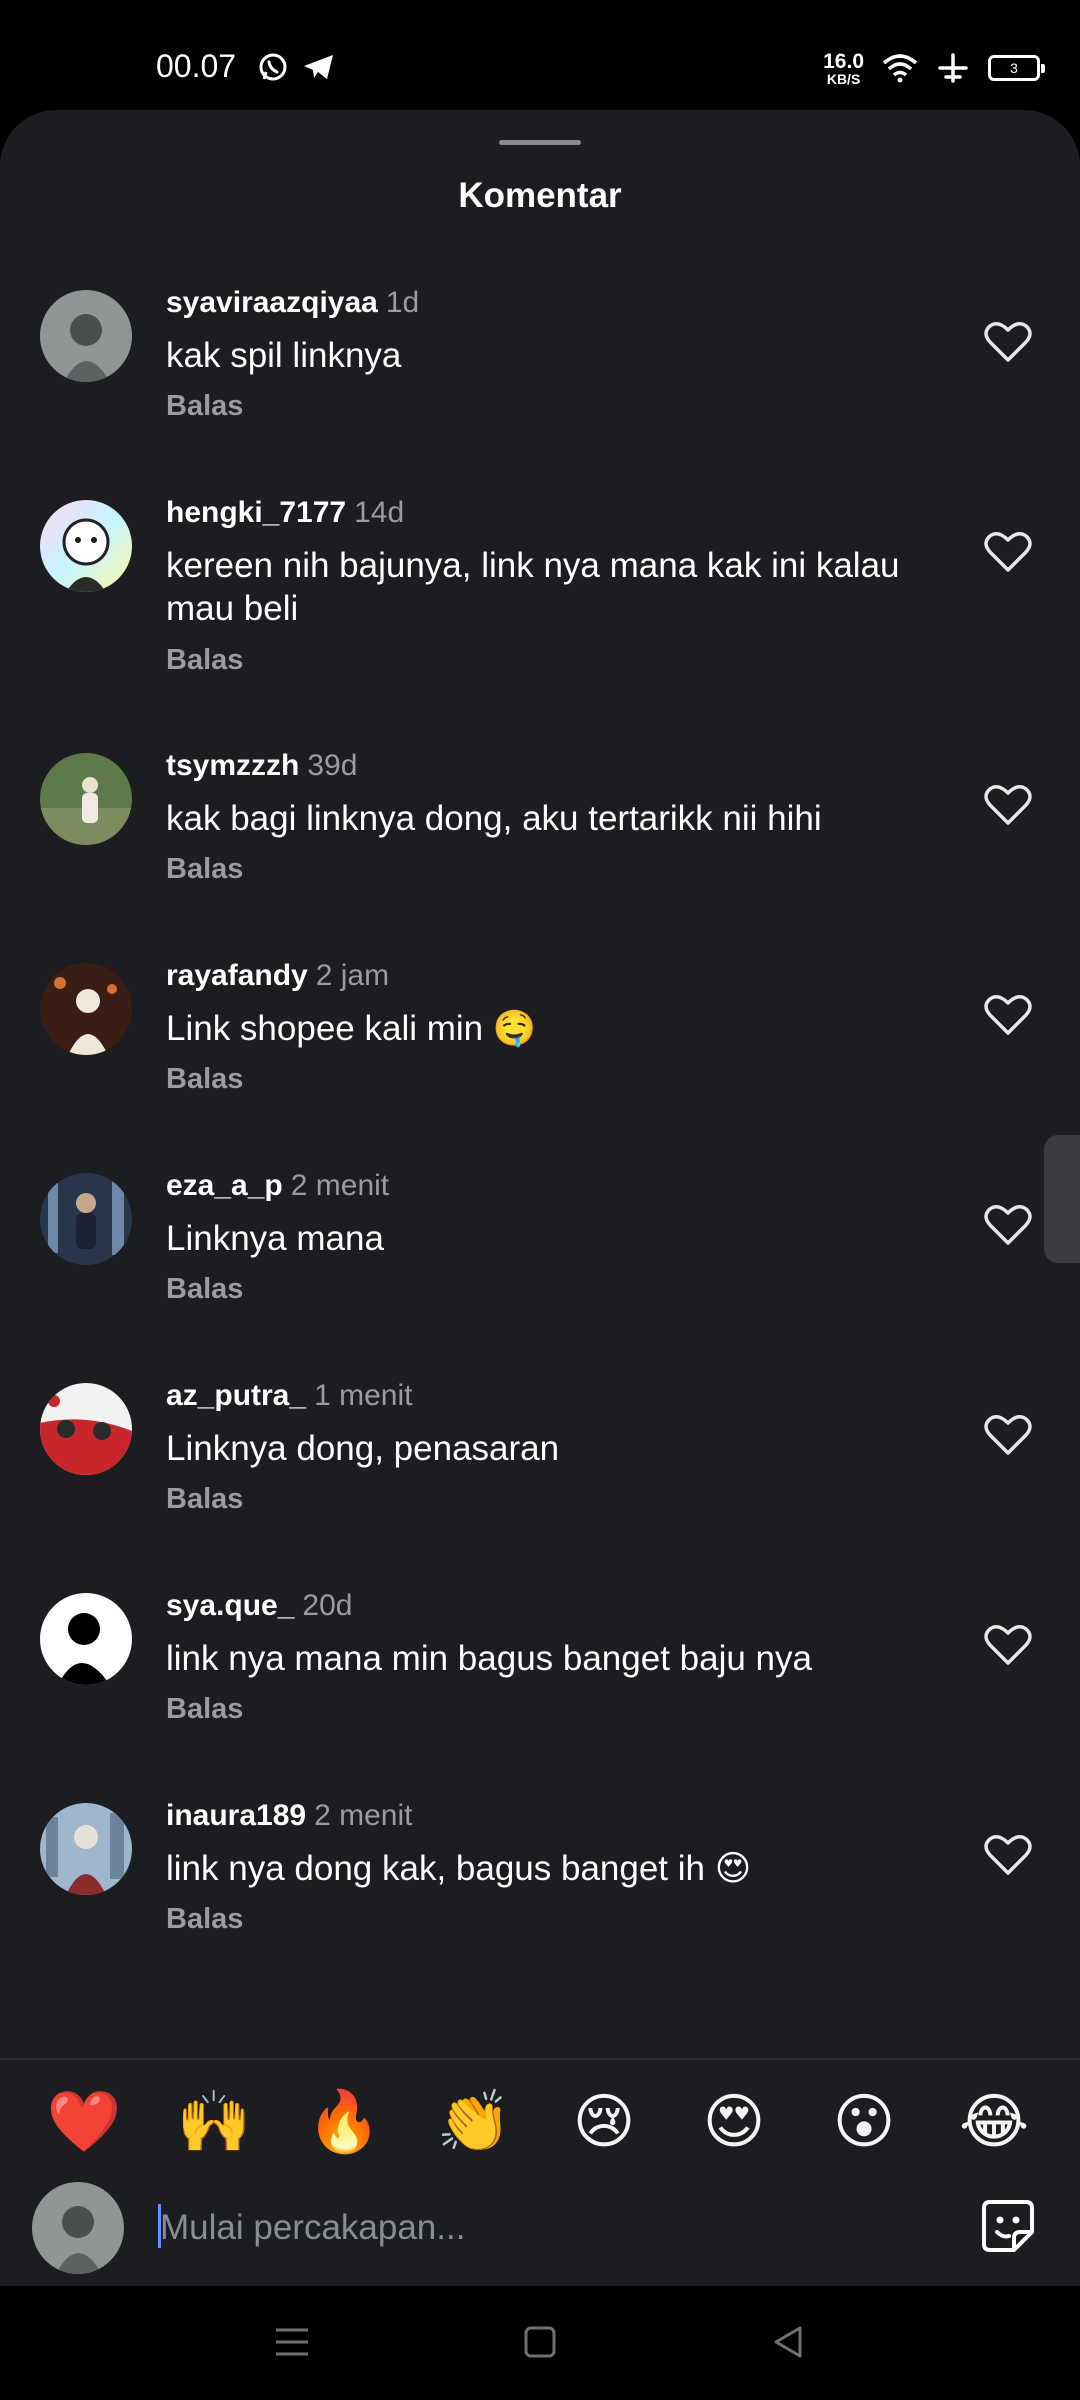 This screenshot has width=1080, height=2400. I want to click on reaction-sad: 😢, so click(604, 2122).